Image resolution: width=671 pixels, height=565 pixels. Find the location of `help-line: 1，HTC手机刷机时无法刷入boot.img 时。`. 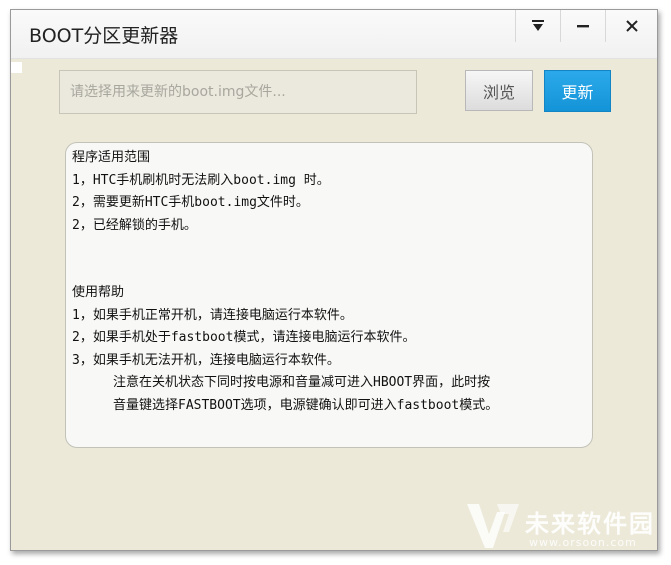

help-line: 1，HTC手机刷机时无法刷入boot.img 时。 is located at coordinates (201, 180).